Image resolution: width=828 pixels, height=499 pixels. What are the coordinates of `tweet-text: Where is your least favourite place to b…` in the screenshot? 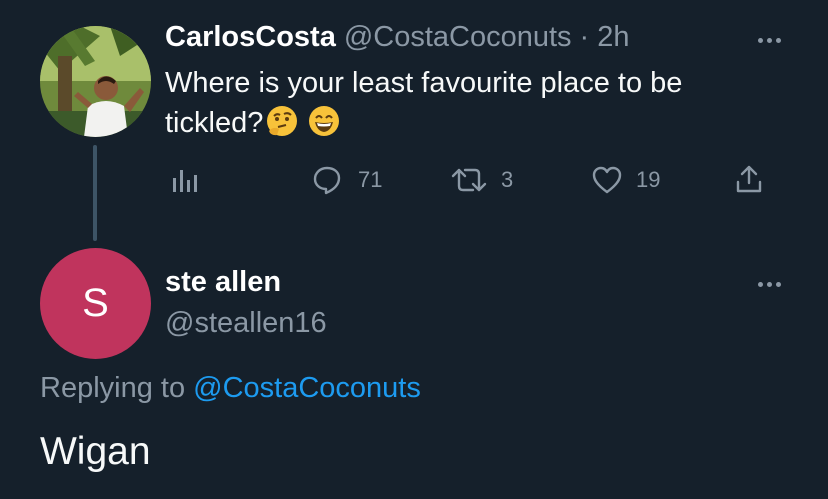 It's located at (424, 103).